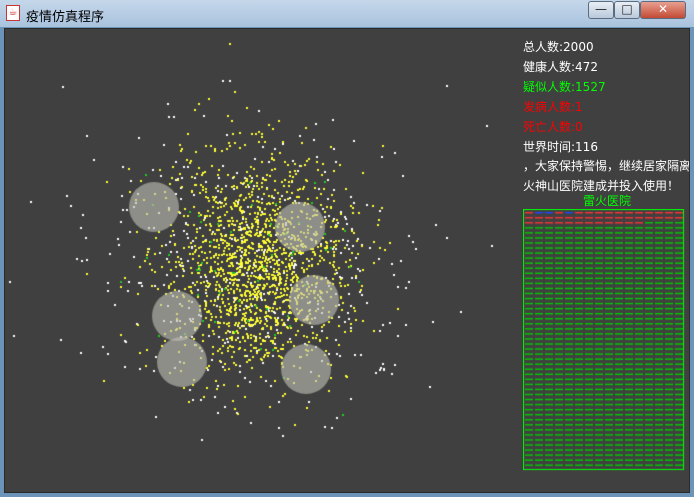  Describe the element at coordinates (560, 67) in the screenshot. I see `healthy-count: 健康人数:472` at that location.